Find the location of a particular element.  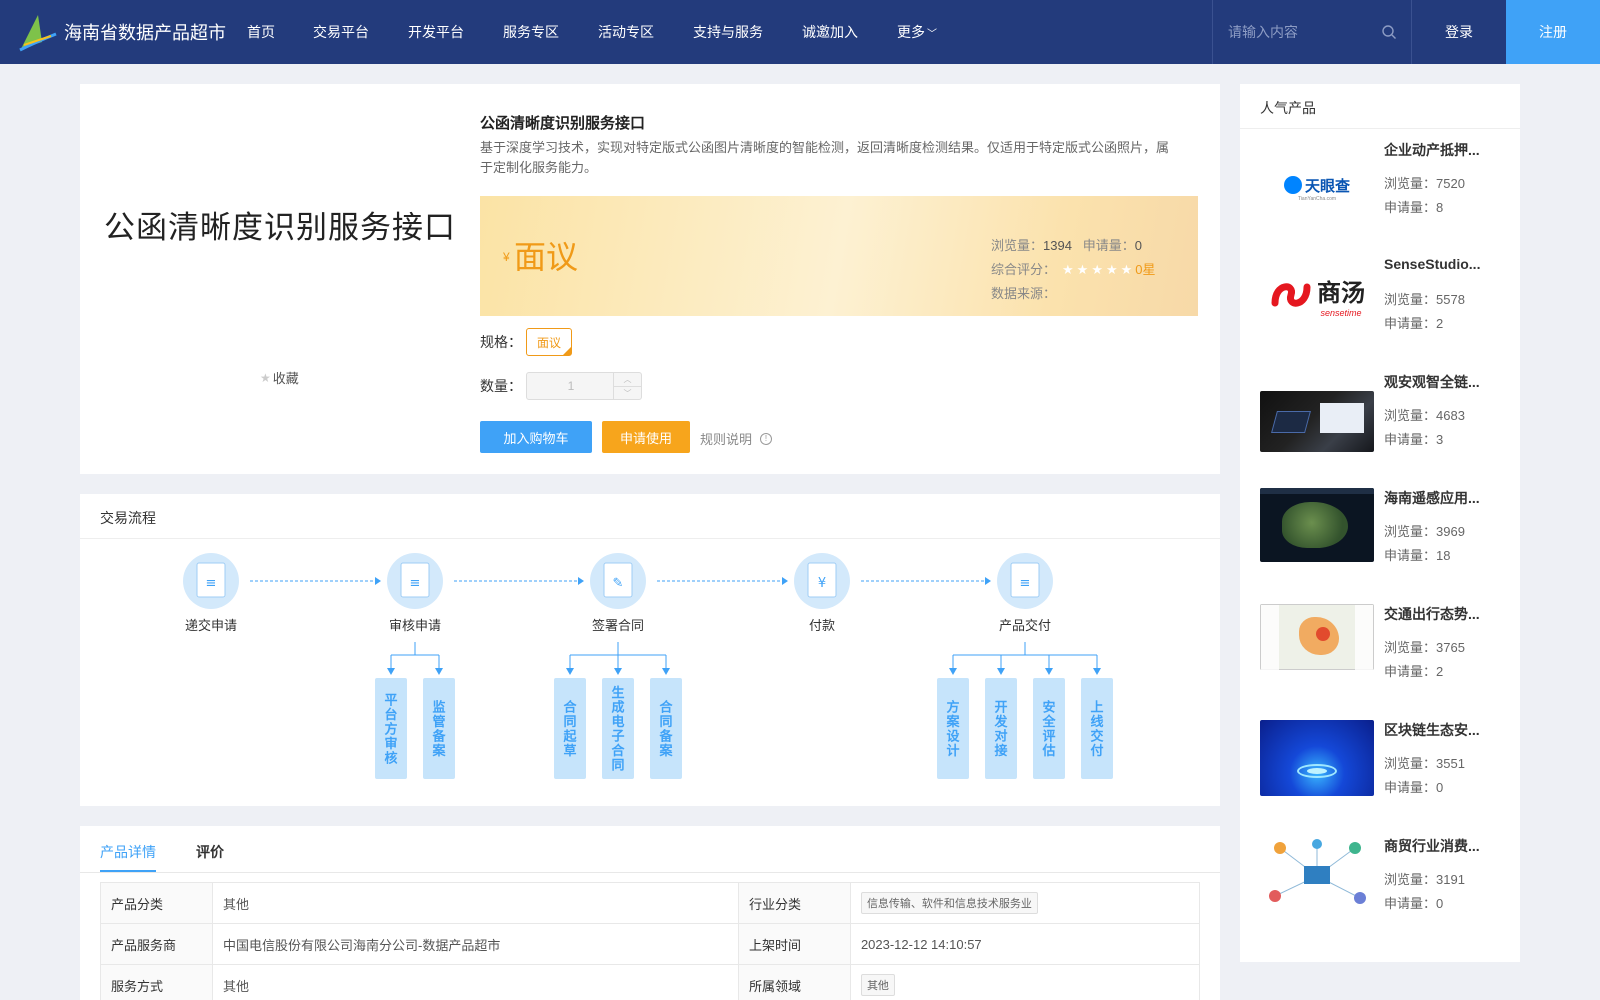

popular-product-item: 区块链生态安... 浏览量：3551 申请量：0 is located at coordinates (1385, 765).